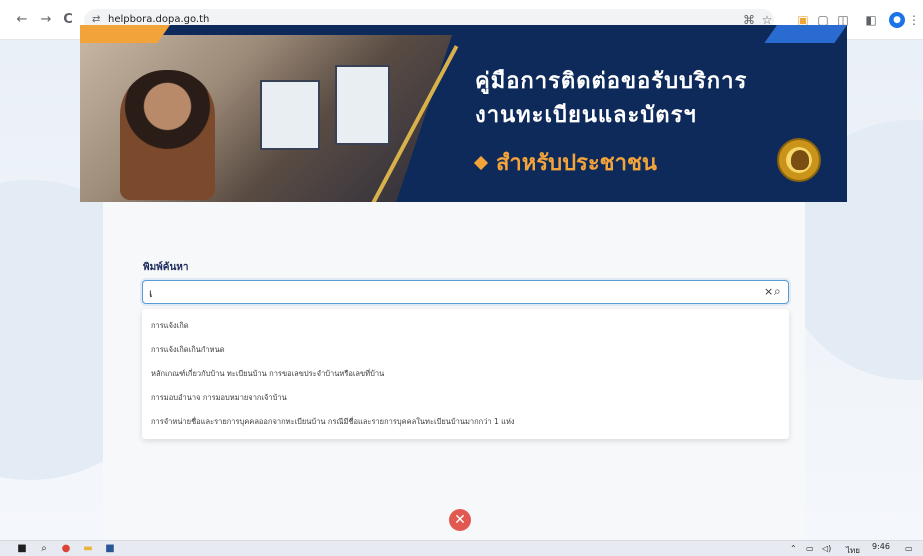  Describe the element at coordinates (576, 163) in the screenshot. I see `banner-subtitle: สำหรับประชาชน` at that location.